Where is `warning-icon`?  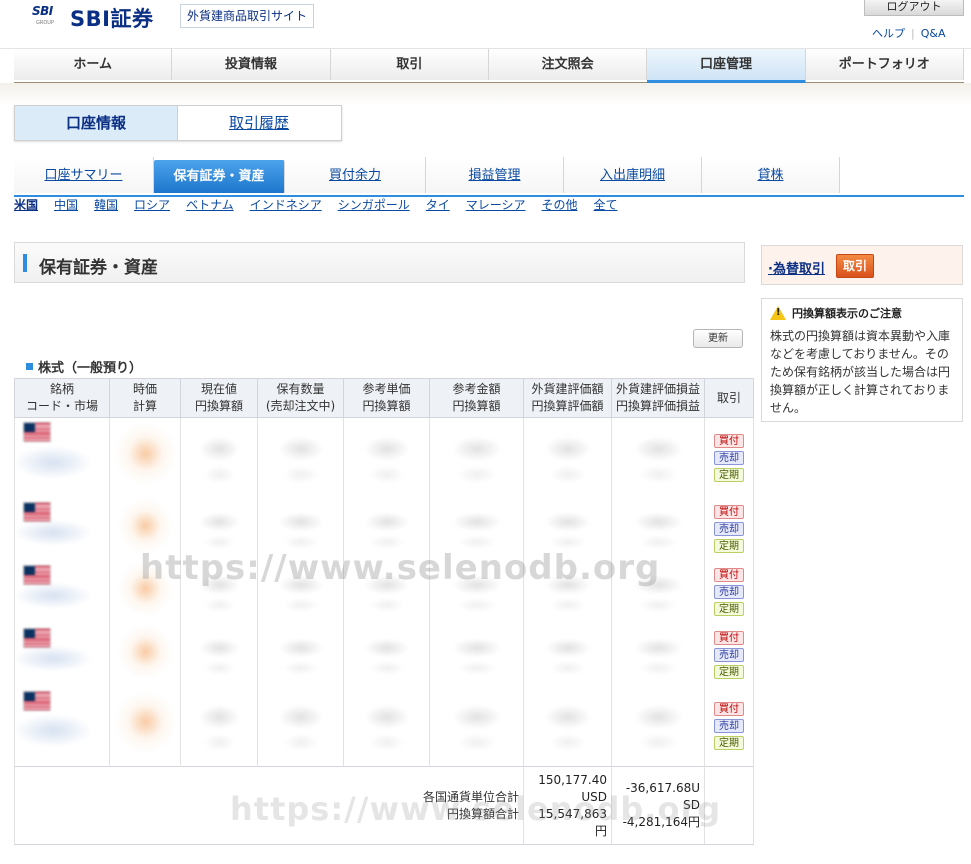 warning-icon is located at coordinates (778, 313).